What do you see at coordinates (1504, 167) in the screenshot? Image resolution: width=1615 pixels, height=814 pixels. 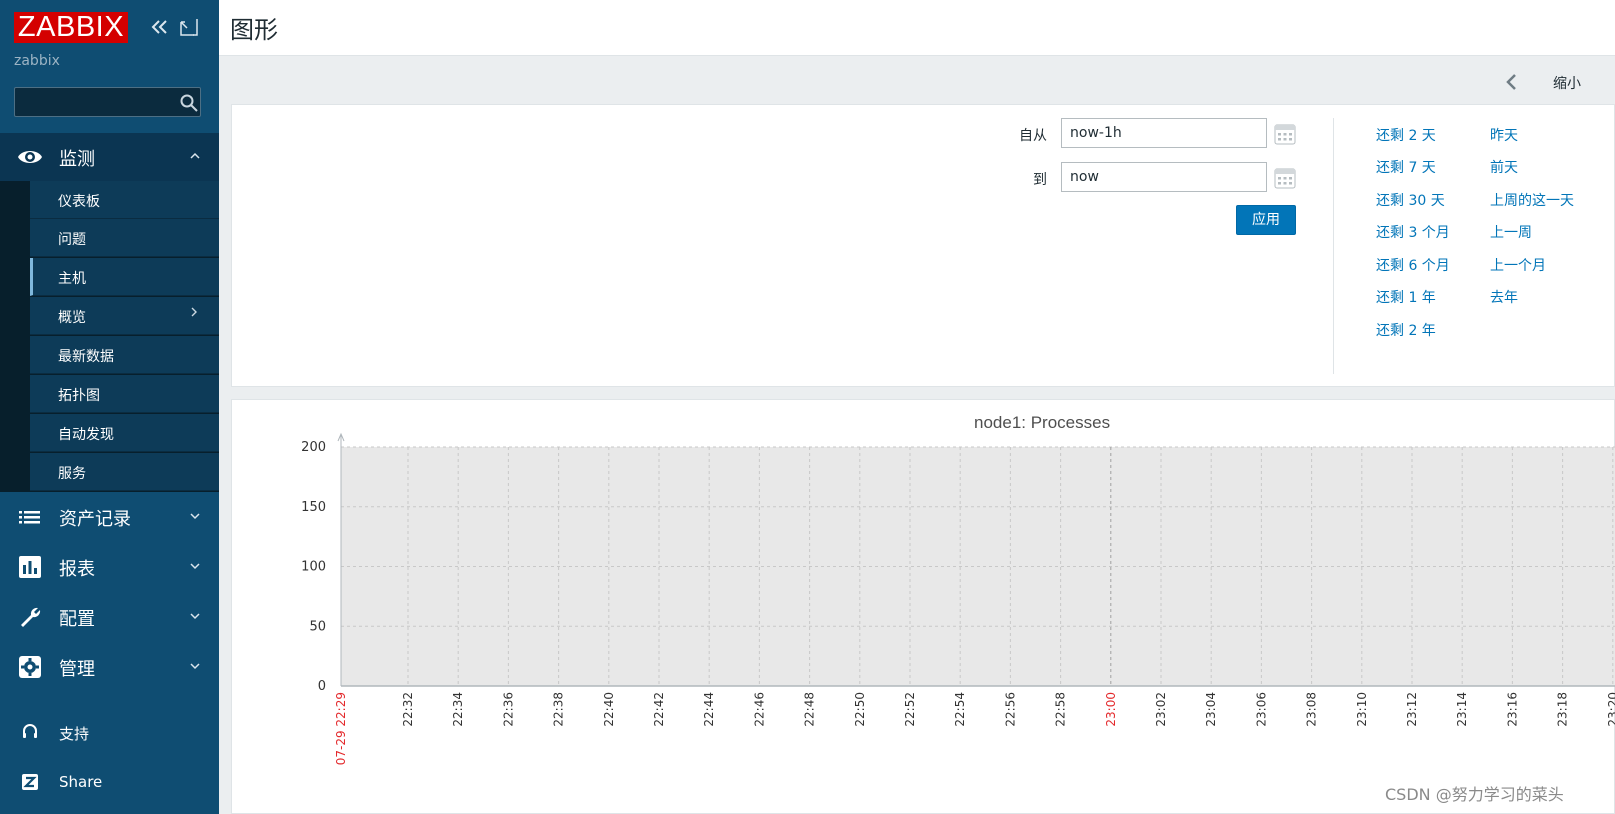 I see `quick-range-link: 前天` at bounding box center [1504, 167].